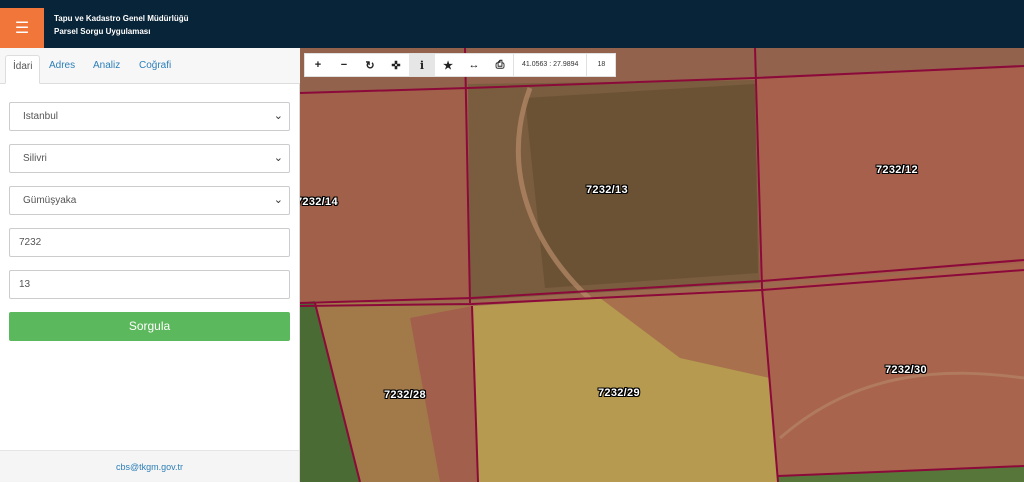  Describe the element at coordinates (906, 370) in the screenshot. I see `parcel-label: 7232/30` at that location.